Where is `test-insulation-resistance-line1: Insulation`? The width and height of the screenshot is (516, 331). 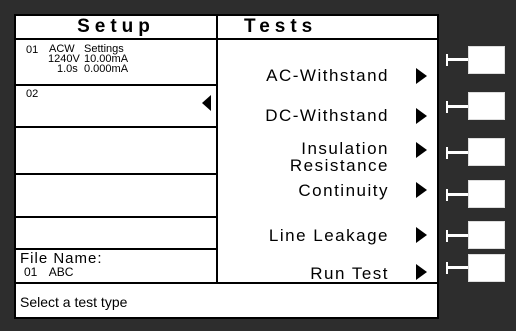 test-insulation-resistance-line1: Insulation is located at coordinates (345, 148).